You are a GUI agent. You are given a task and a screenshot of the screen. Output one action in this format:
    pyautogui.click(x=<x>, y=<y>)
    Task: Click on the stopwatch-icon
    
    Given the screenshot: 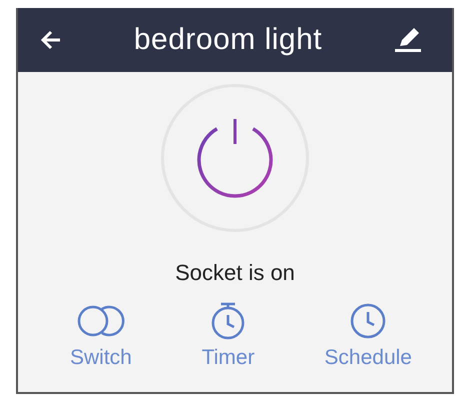 What is the action you would take?
    pyautogui.click(x=228, y=321)
    